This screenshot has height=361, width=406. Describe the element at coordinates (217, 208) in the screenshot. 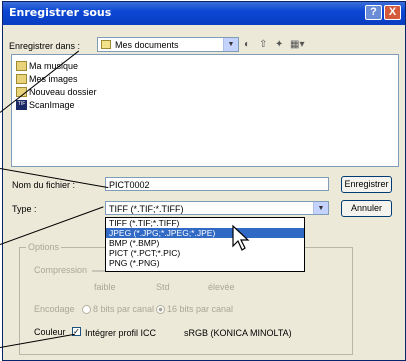

I see `type-select: TIFF (*.TIF;*.TIFF) ▼` at that location.